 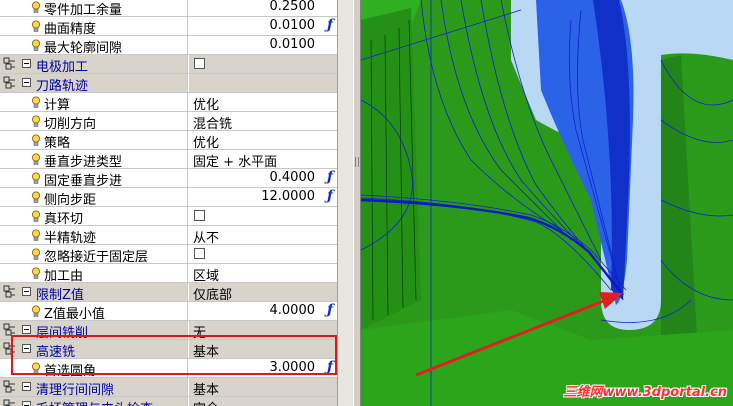 I want to click on property-row: 半精轨迹 从不, so click(x=168, y=235).